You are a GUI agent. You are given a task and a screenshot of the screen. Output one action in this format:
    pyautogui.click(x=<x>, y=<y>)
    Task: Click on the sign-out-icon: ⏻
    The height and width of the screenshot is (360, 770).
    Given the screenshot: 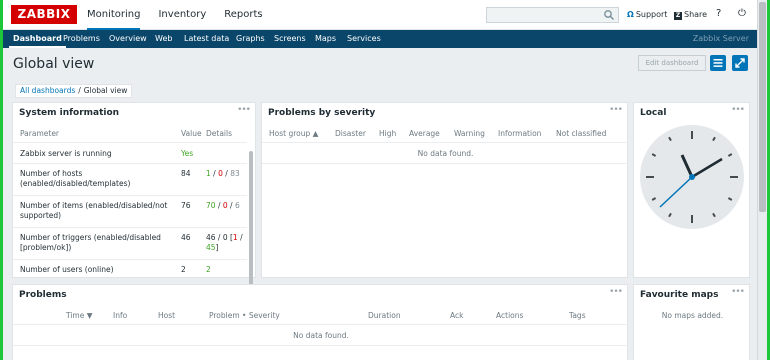 What is the action you would take?
    pyautogui.click(x=742, y=13)
    